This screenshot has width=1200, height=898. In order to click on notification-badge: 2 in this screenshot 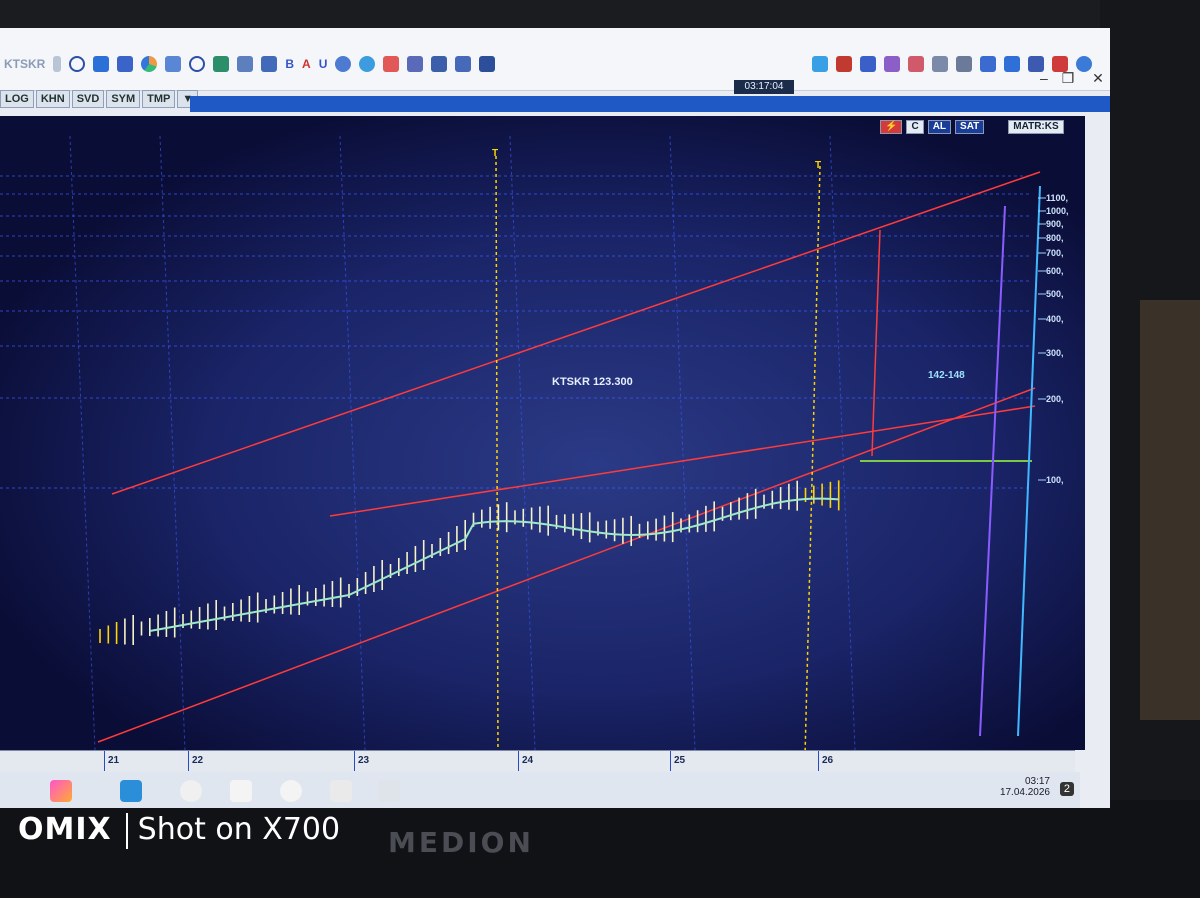, I will do `click(1066, 789)`.